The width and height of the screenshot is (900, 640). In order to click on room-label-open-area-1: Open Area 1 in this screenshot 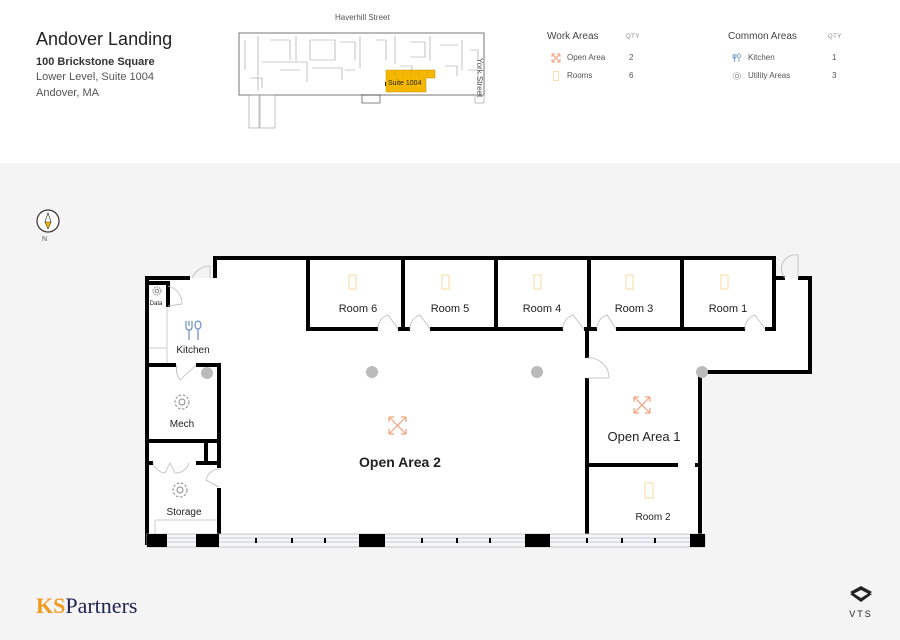, I will do `click(644, 436)`.